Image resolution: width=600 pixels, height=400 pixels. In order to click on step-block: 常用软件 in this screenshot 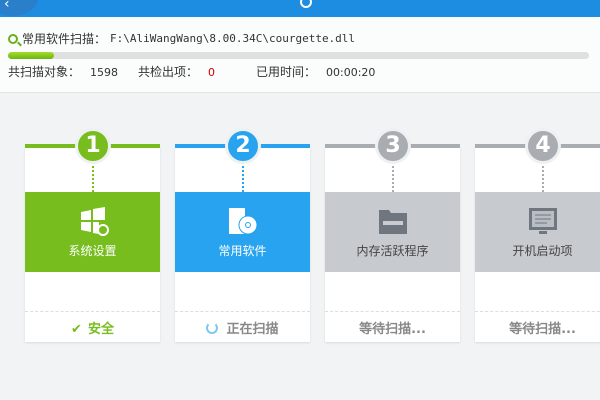, I will do `click(242, 232)`.